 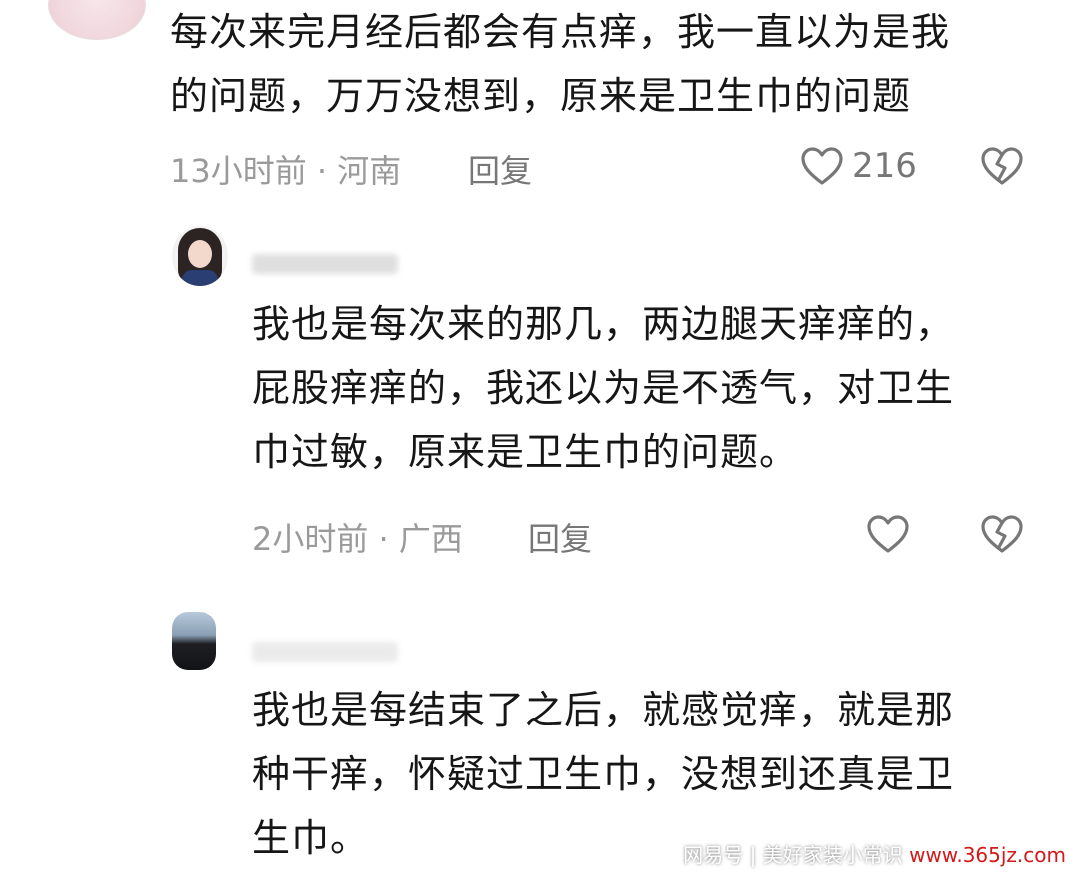 What do you see at coordinates (793, 855) in the screenshot?
I see `watermark-text: 网易号 | 美好家装小常识` at bounding box center [793, 855].